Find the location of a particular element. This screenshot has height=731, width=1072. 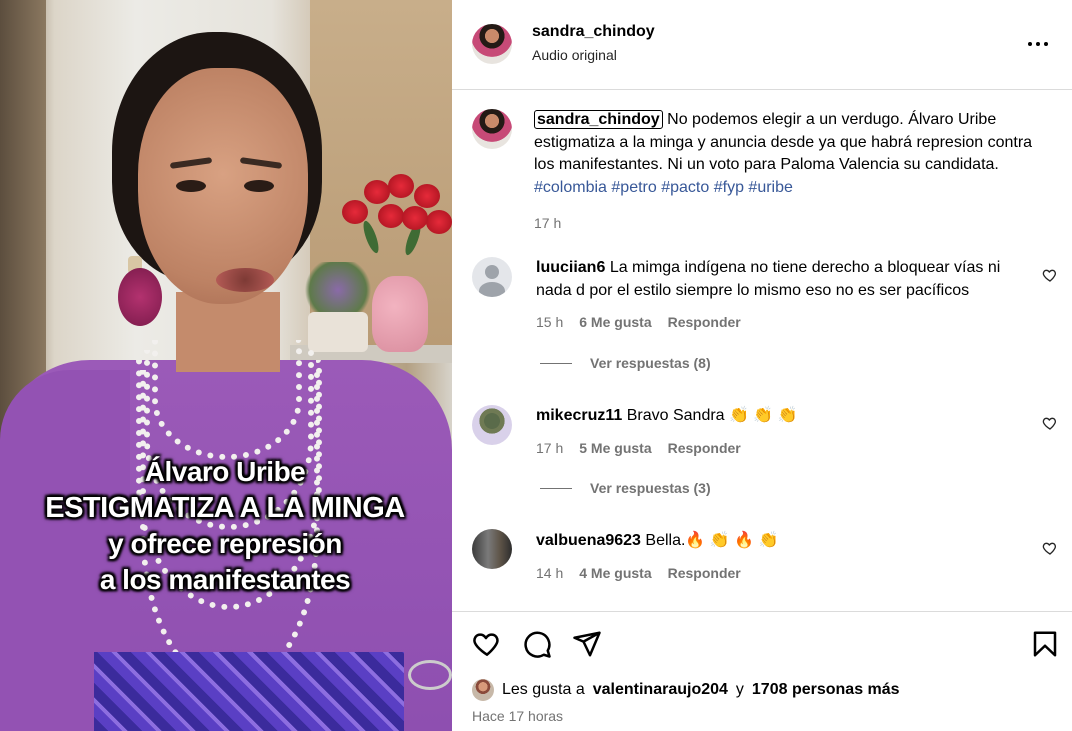

comment-time: 15 h is located at coordinates (549, 322).